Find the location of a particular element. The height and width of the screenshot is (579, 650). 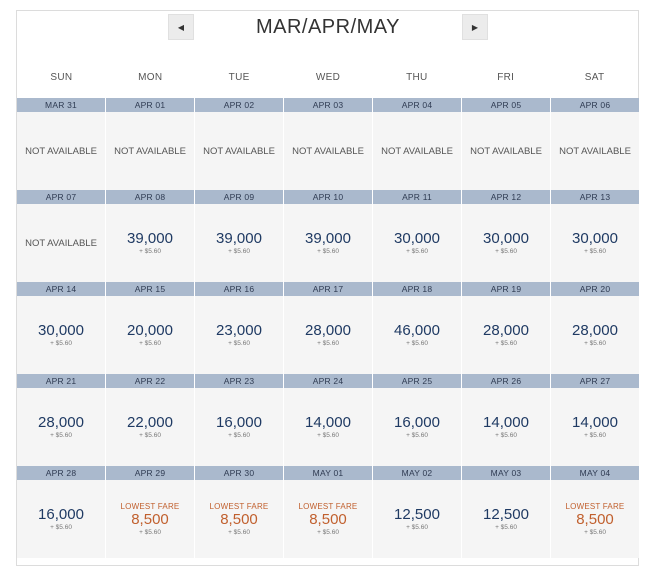

date-label: MAY 02 is located at coordinates (417, 473).